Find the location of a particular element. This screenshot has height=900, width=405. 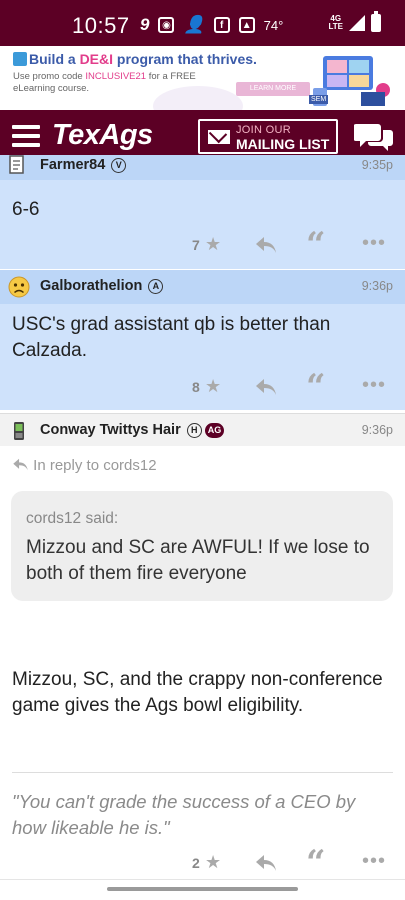

facebook-icon: f is located at coordinates (221, 25).